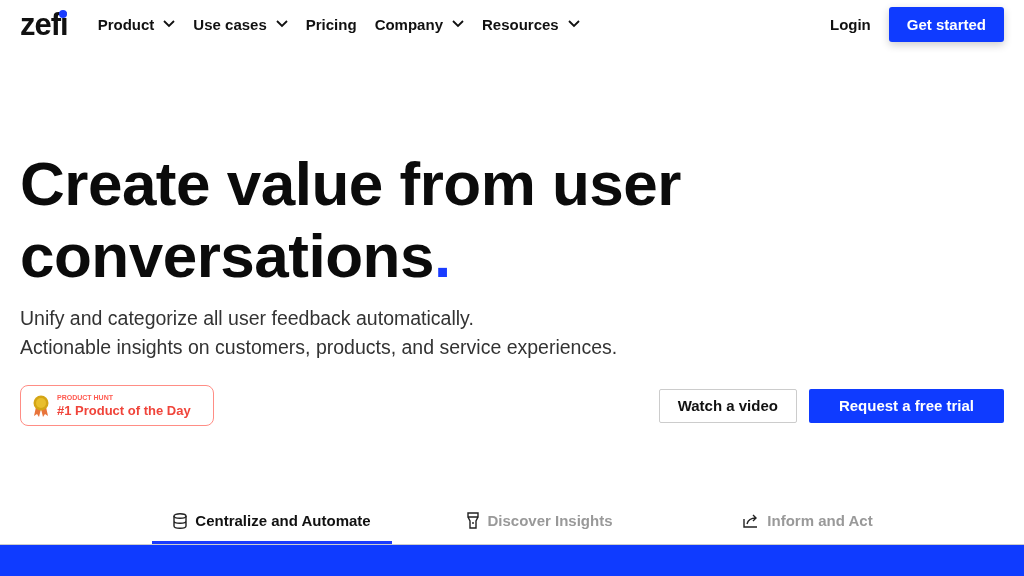 Image resolution: width=1024 pixels, height=576 pixels. I want to click on badge-title: #1 Product of the Day, so click(124, 410).